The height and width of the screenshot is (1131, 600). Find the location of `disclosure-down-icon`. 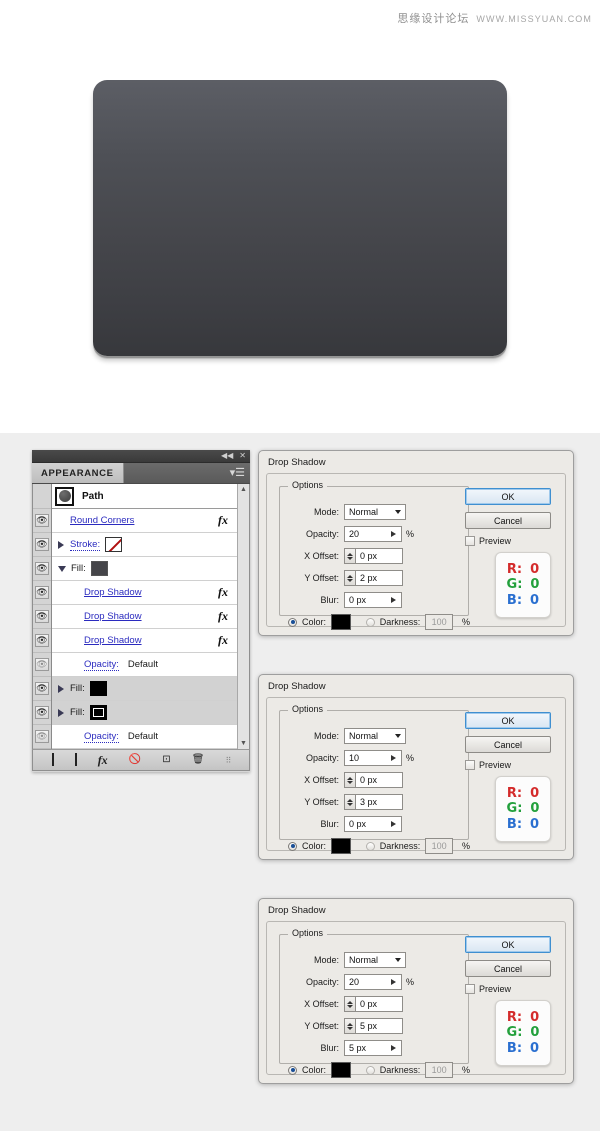

disclosure-down-icon is located at coordinates (62, 568).